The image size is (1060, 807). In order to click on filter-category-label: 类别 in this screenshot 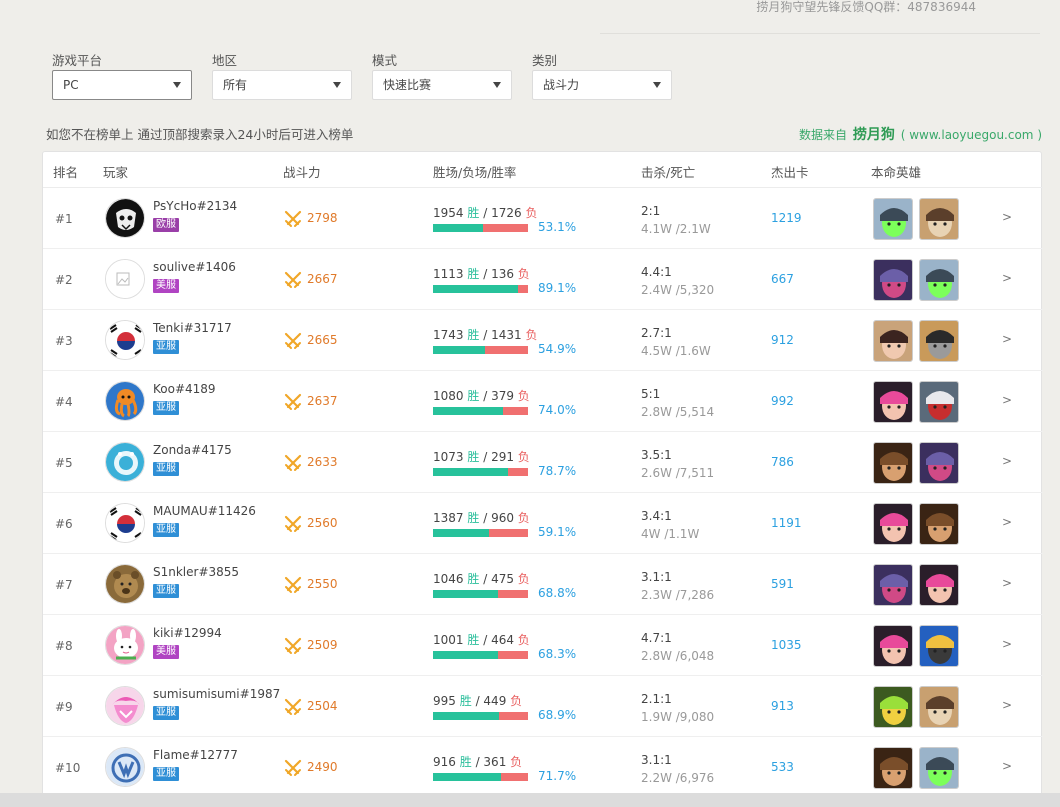, I will do `click(545, 60)`.